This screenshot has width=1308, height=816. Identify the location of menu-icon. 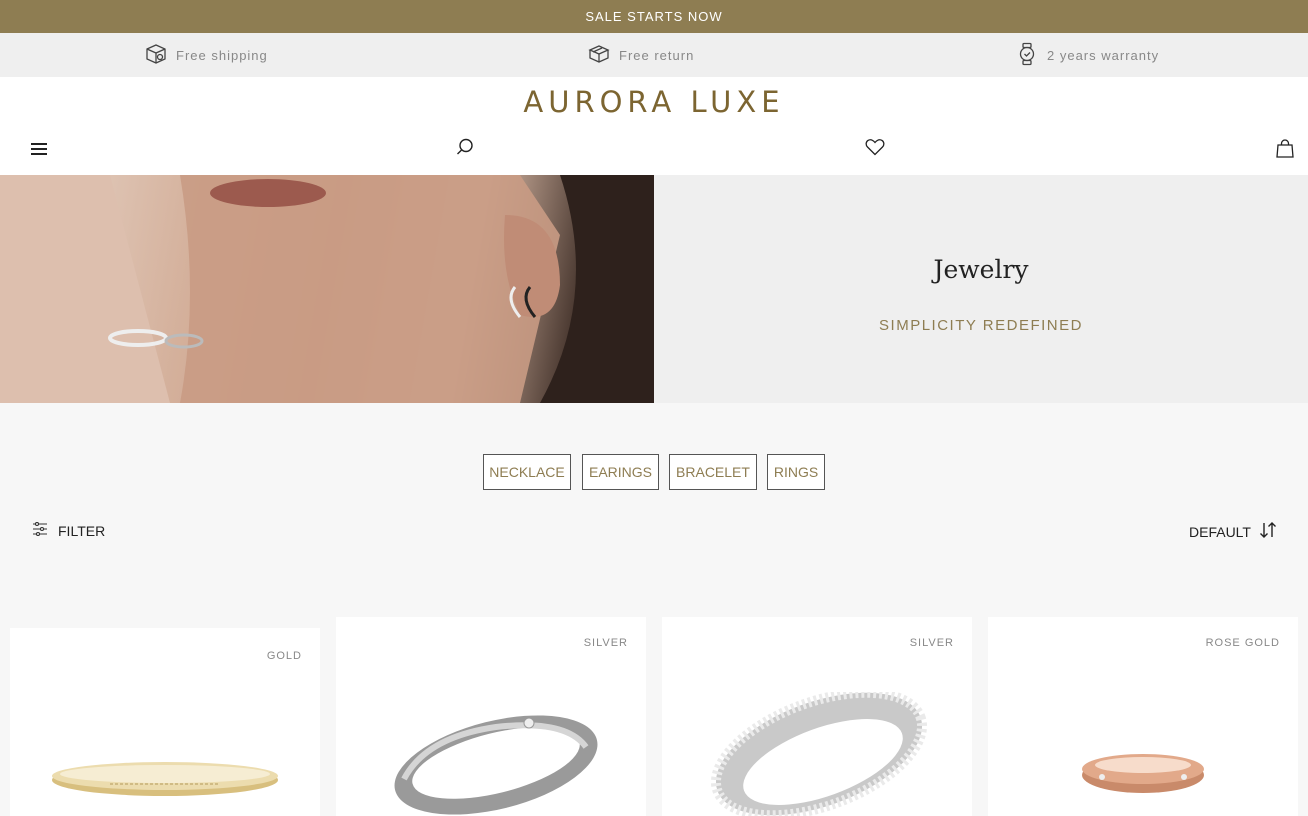
(39, 149).